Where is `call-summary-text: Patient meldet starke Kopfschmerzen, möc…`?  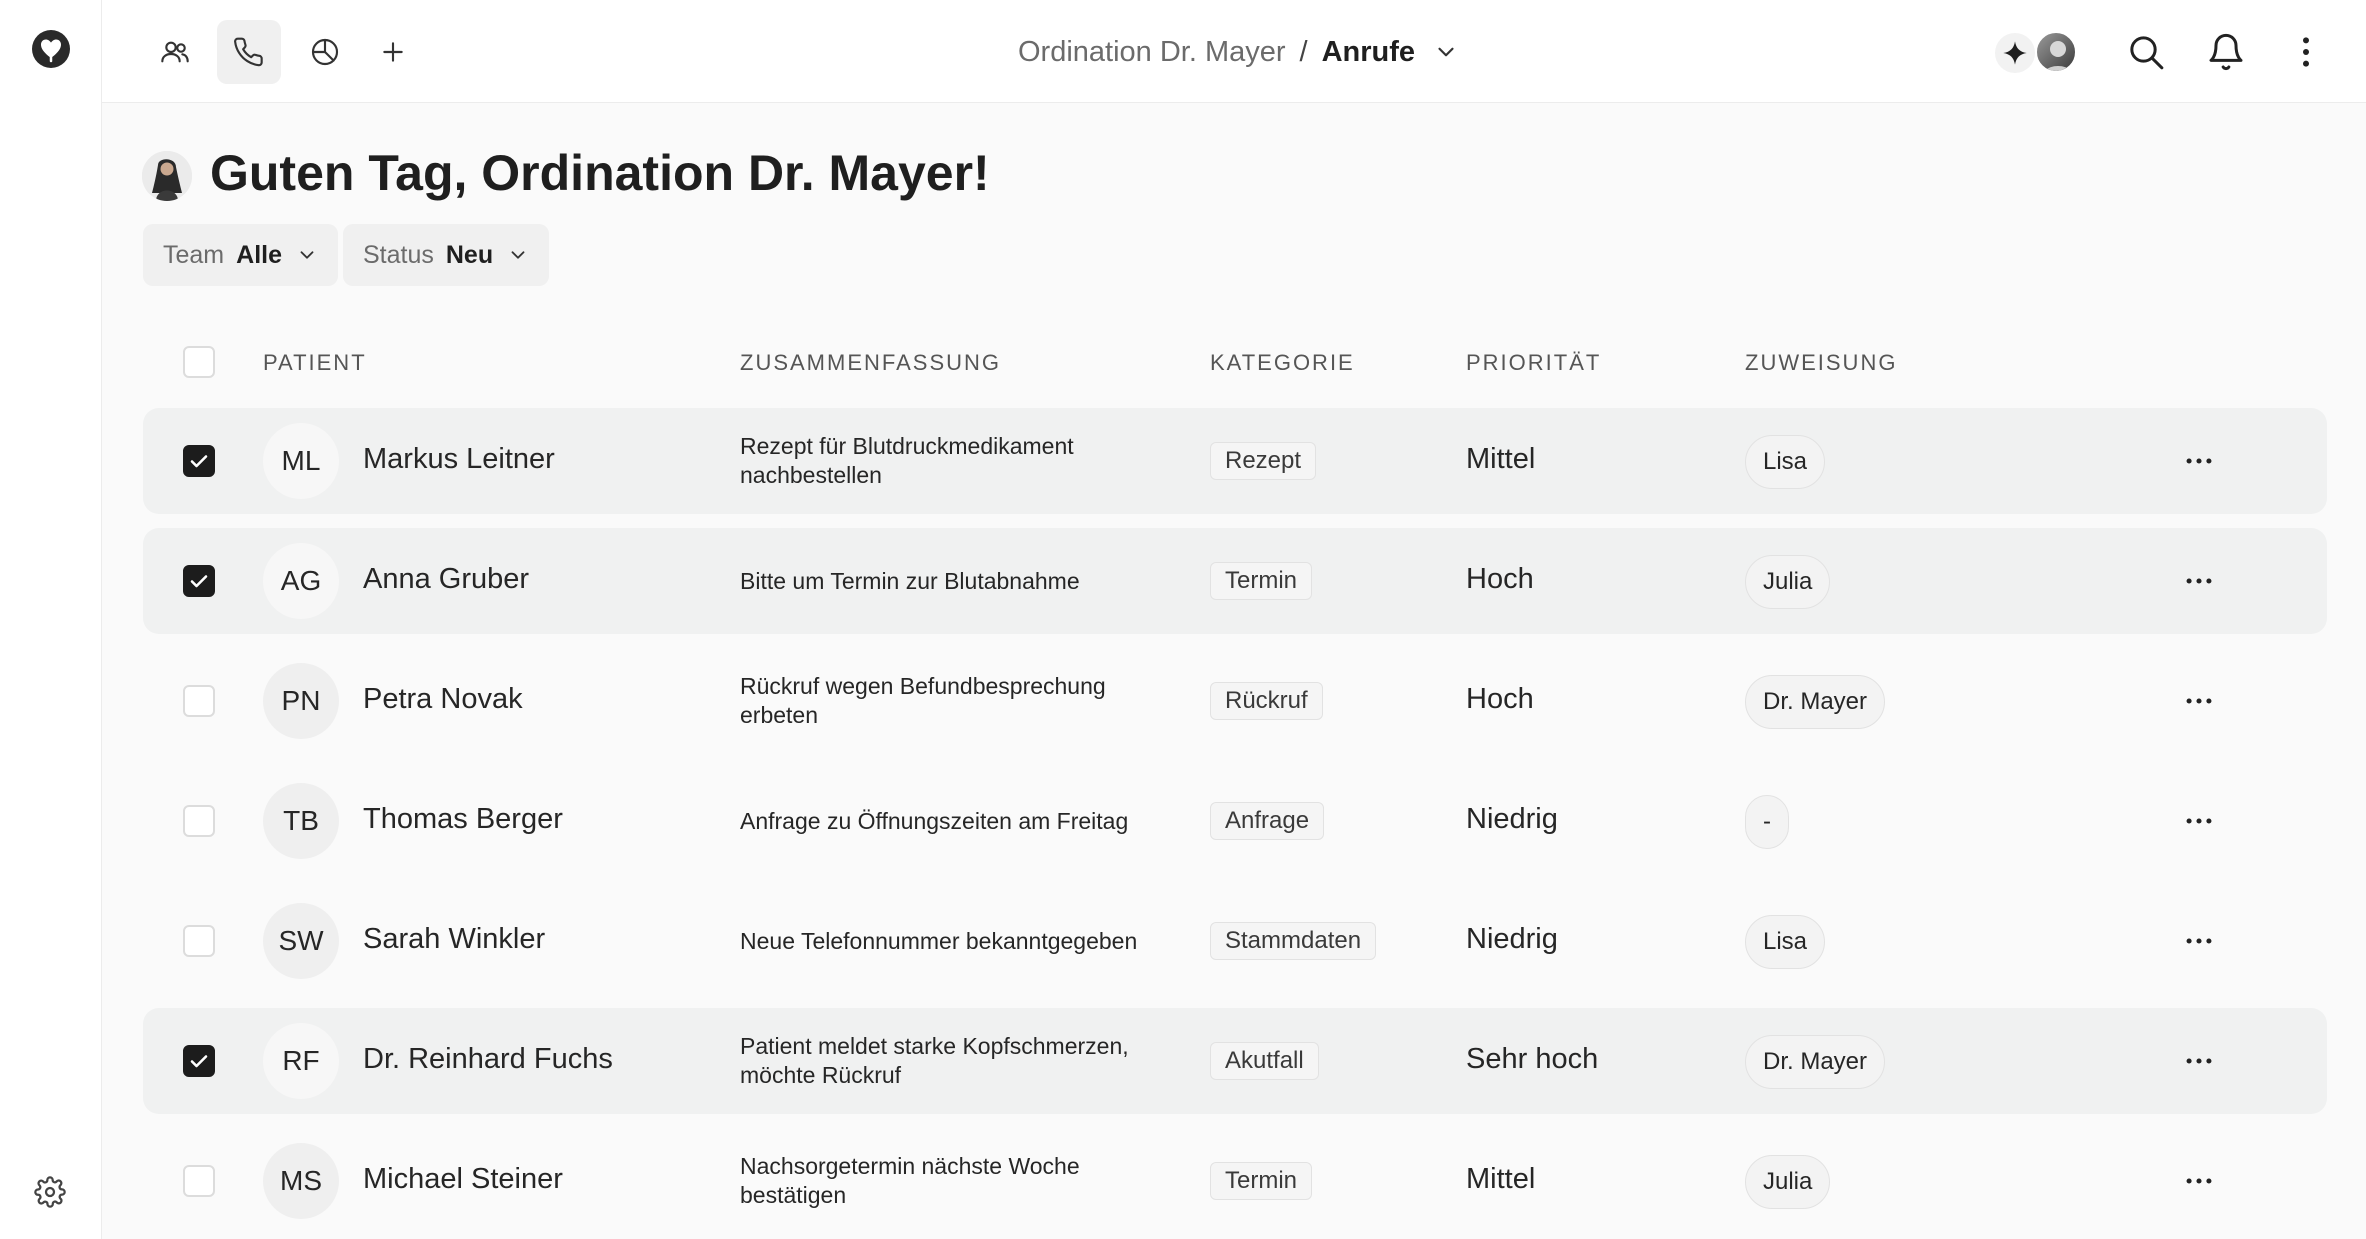
call-summary-text: Patient meldet starke Kopfschmerzen, möc… is located at coordinates (934, 1060).